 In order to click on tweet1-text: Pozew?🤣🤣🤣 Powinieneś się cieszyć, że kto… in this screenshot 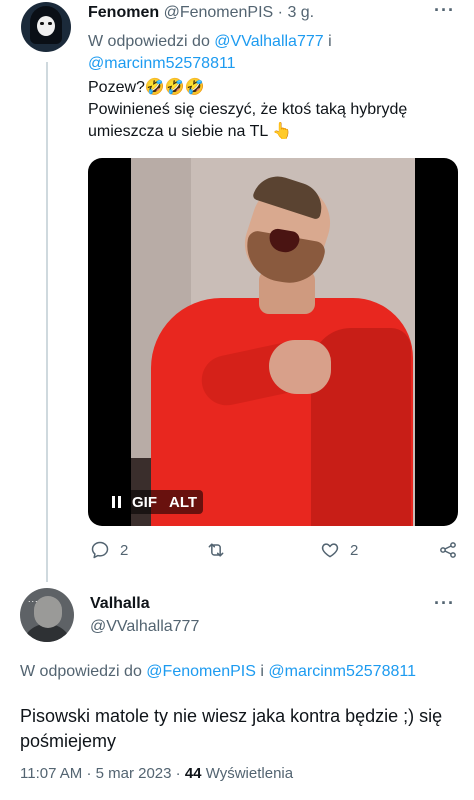, I will do `click(273, 110)`.